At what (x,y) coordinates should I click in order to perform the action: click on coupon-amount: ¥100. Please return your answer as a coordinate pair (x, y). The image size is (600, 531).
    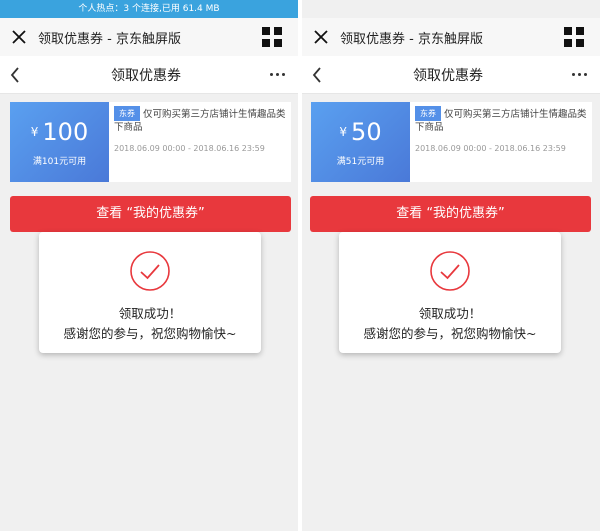
    Looking at the image, I should click on (59, 132).